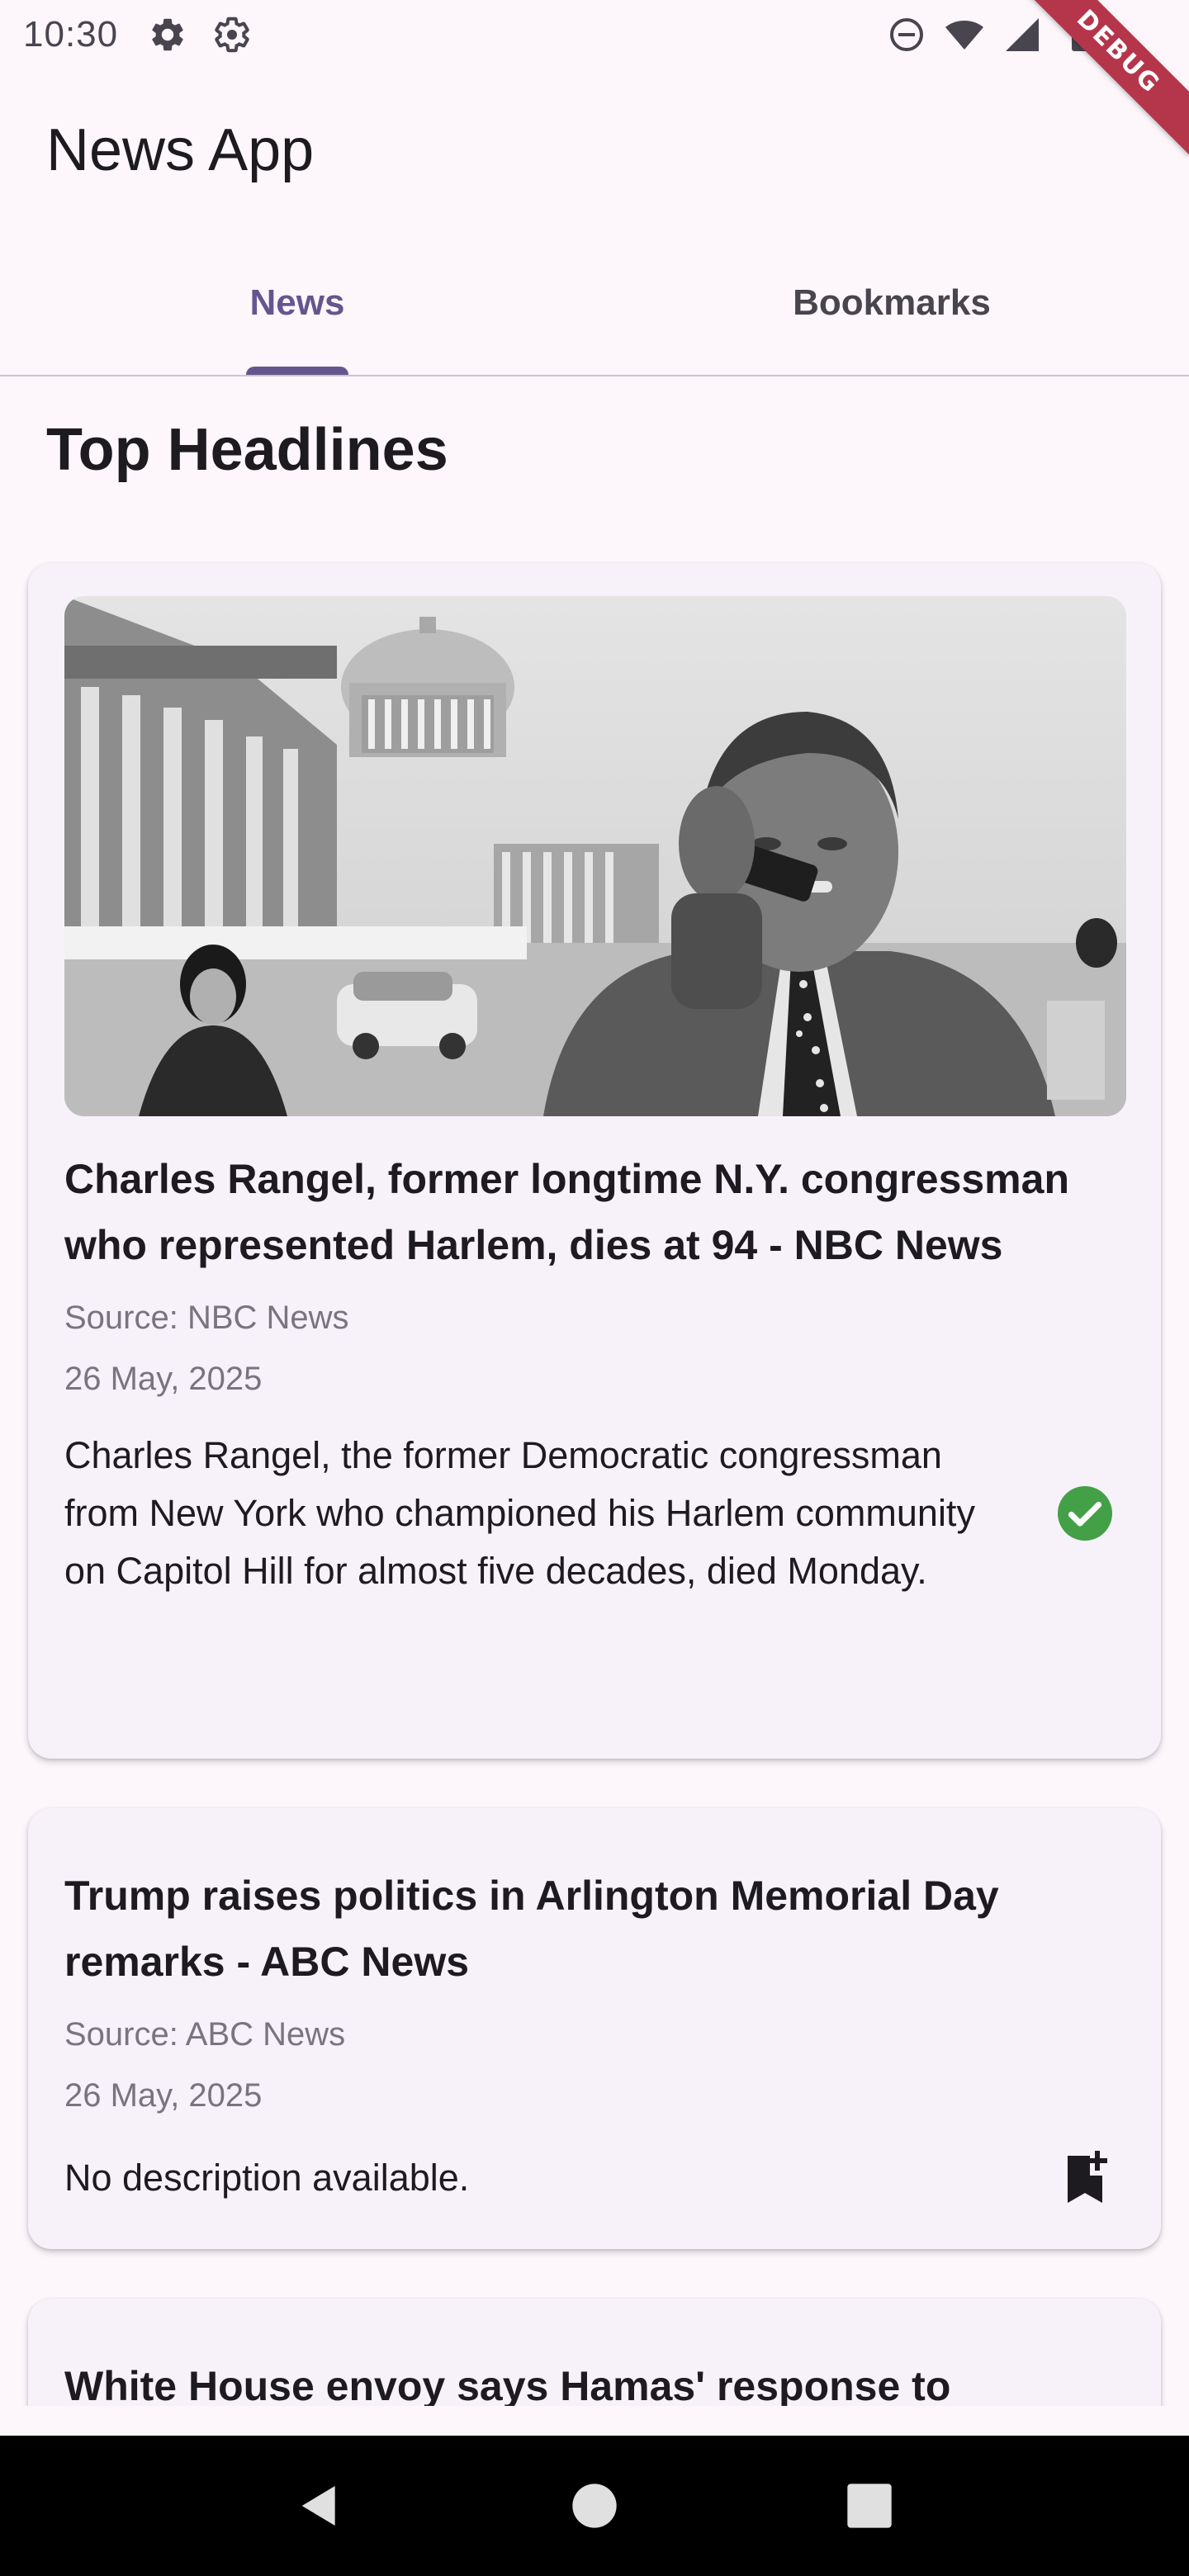 This screenshot has height=2576, width=1189. What do you see at coordinates (594, 150) in the screenshot?
I see `app-bar: News App` at bounding box center [594, 150].